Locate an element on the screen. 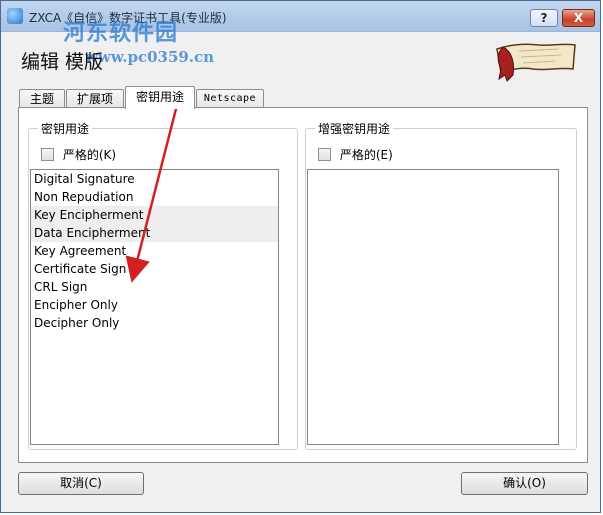  close-button: X is located at coordinates (578, 18).